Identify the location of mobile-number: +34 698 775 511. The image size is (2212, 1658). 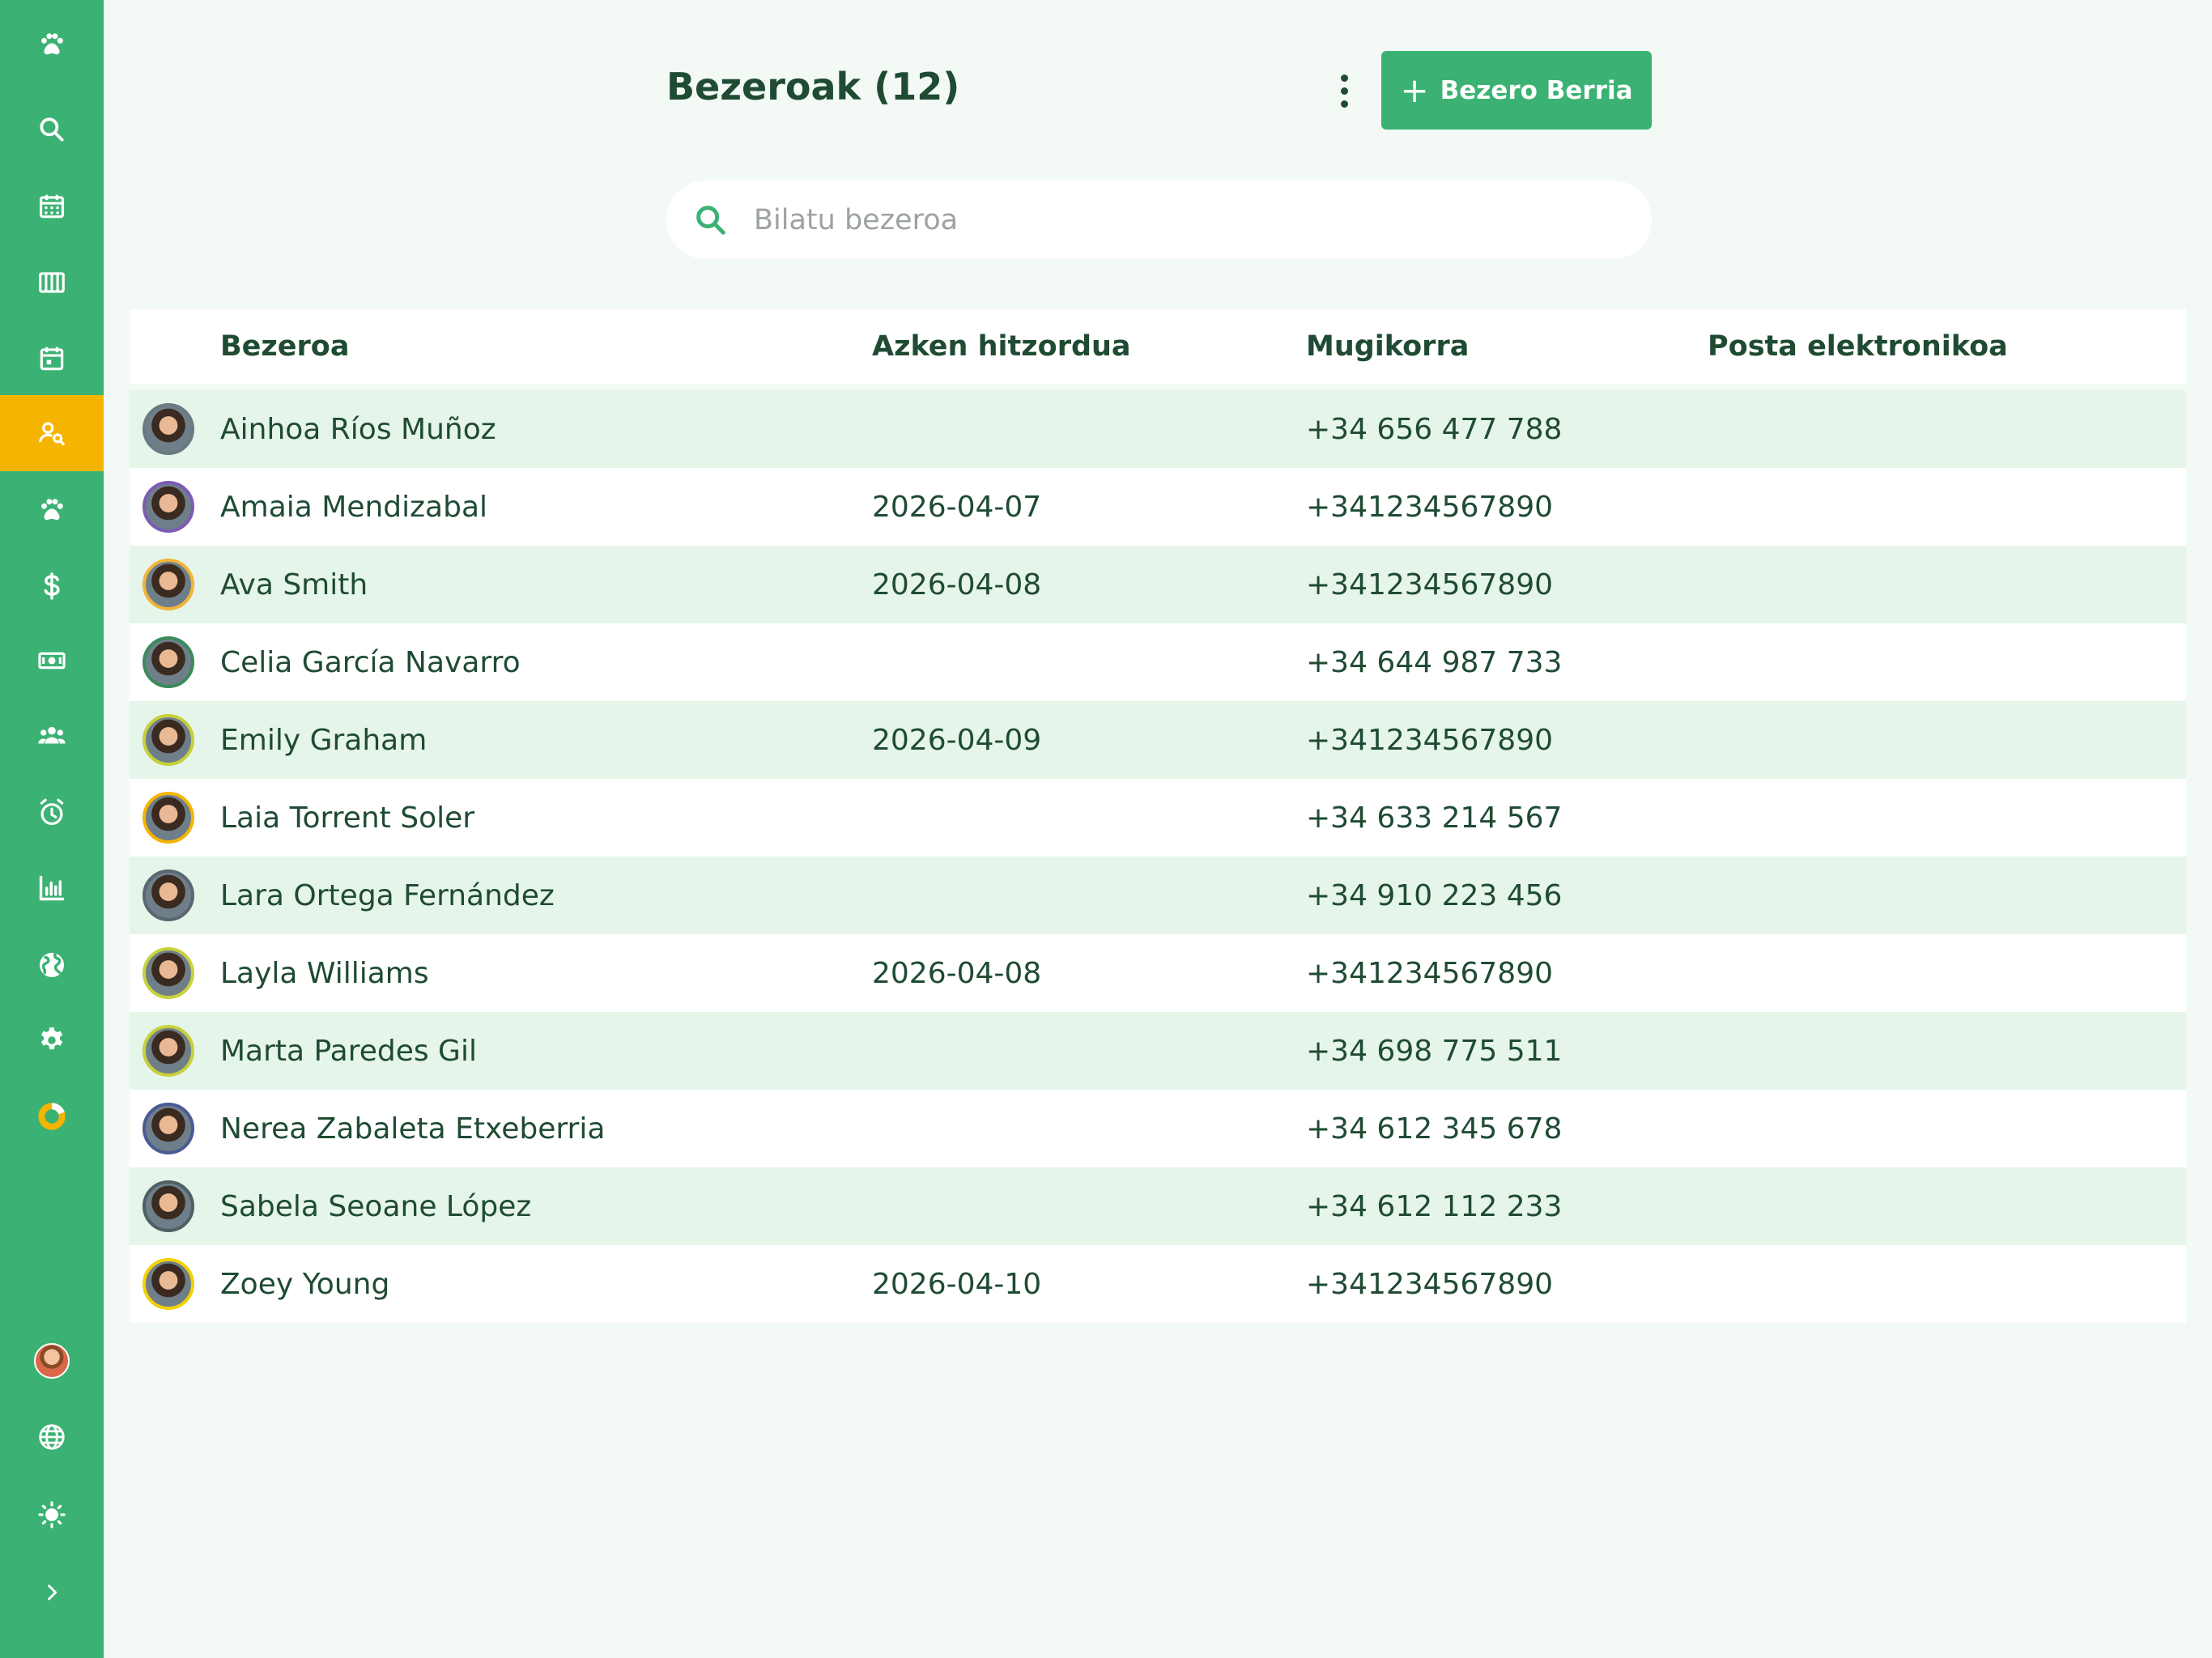
(1435, 1051).